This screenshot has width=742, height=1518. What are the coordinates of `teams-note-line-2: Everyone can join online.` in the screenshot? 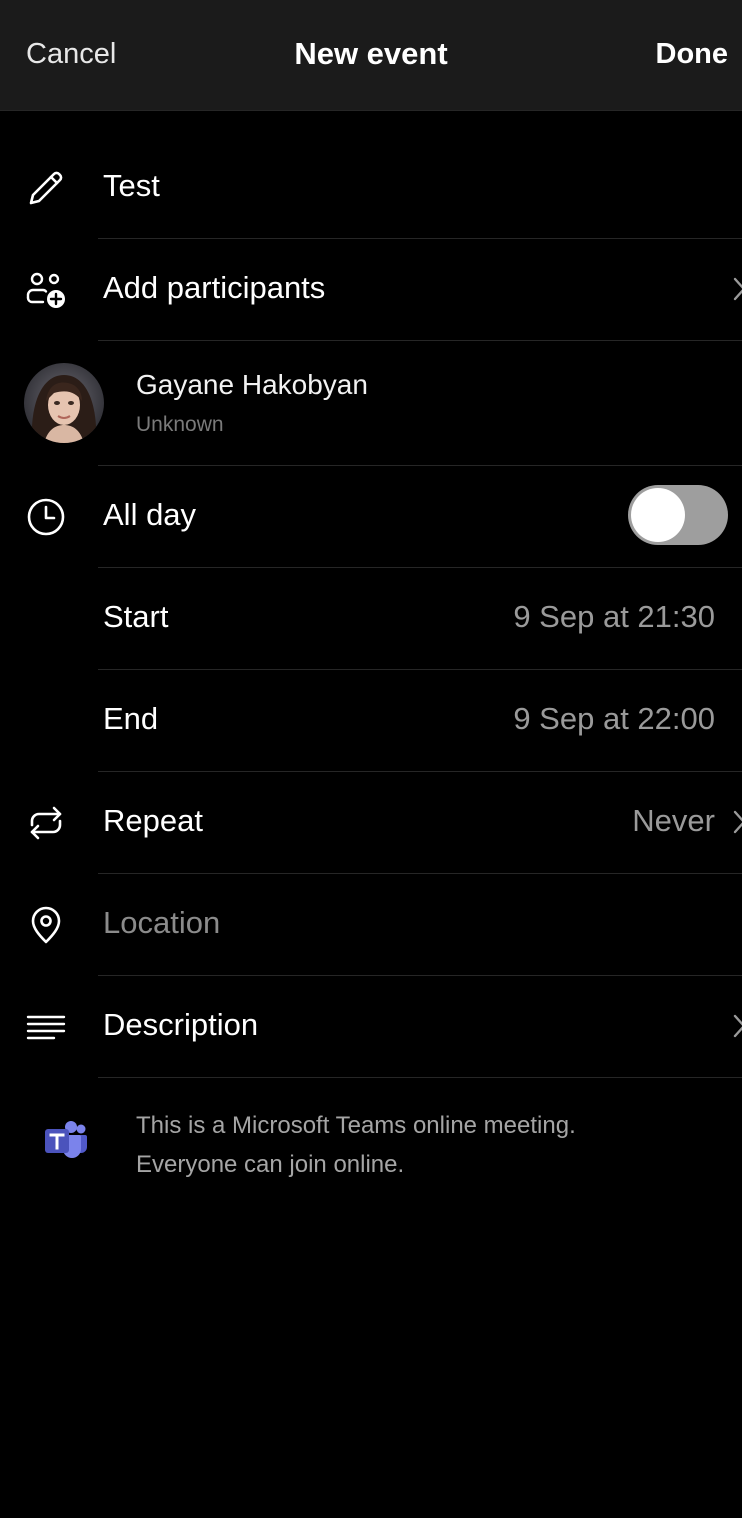 It's located at (270, 1164).